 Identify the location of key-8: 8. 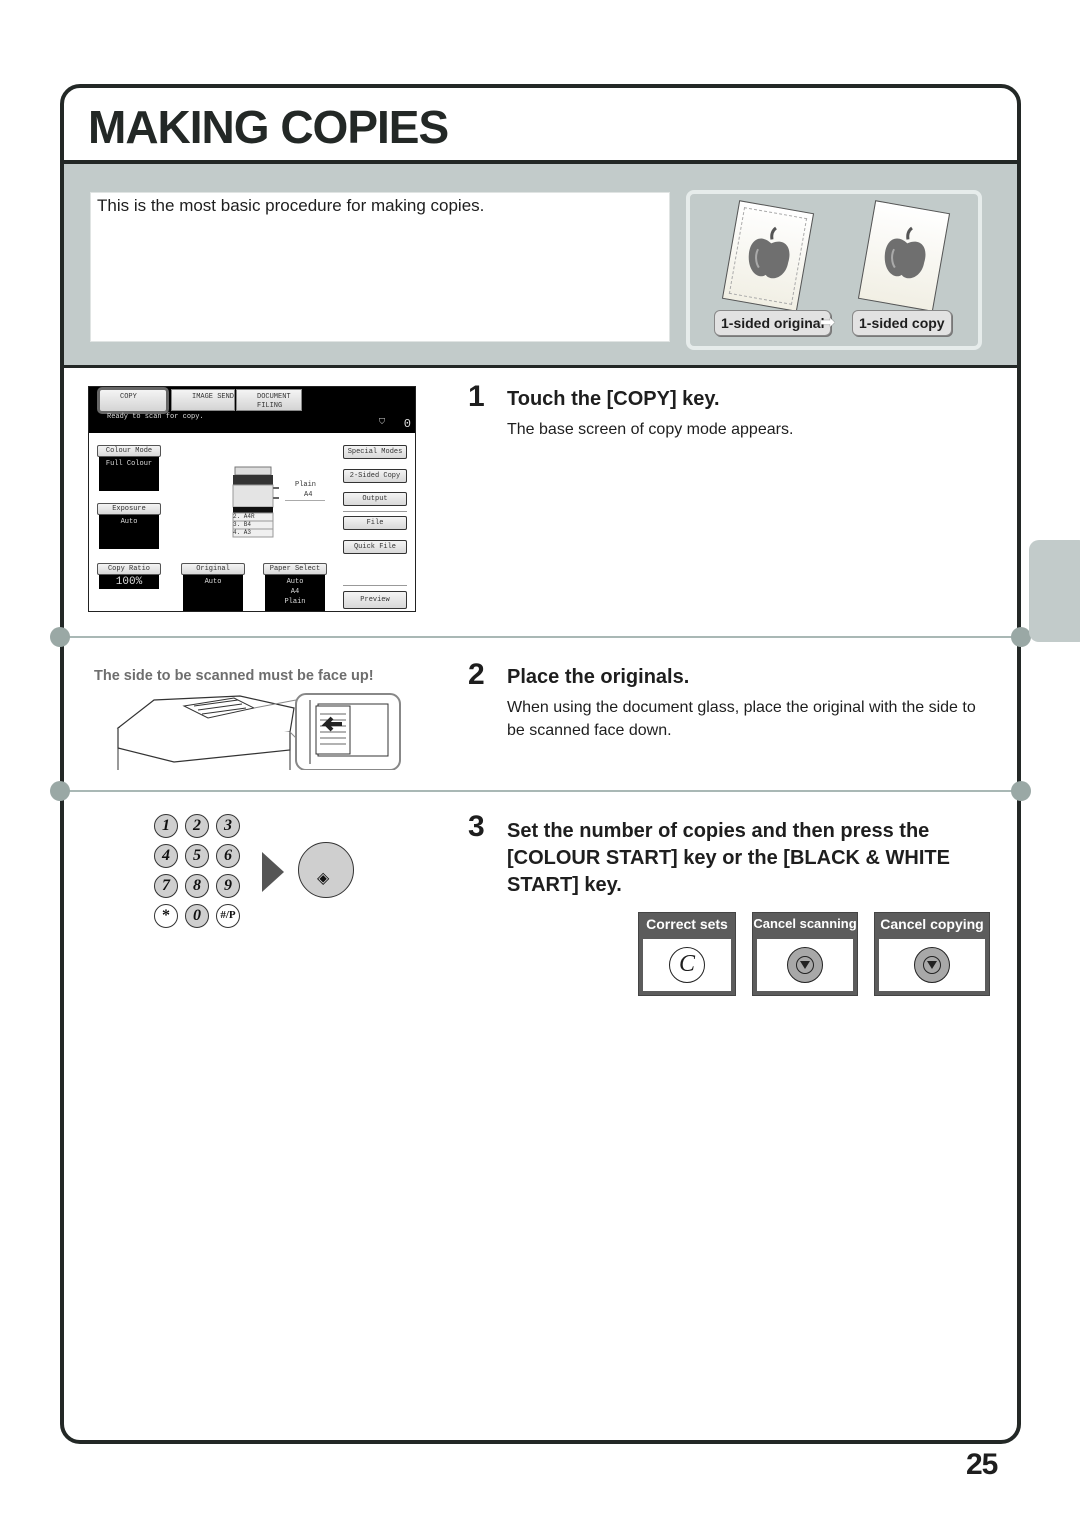
(197, 886).